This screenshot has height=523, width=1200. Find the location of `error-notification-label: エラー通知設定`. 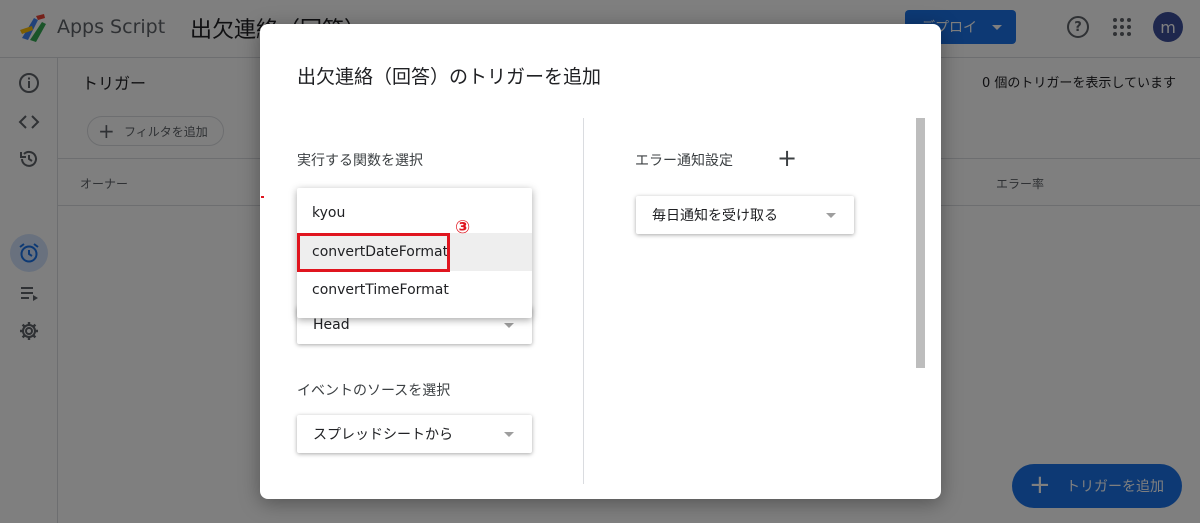

error-notification-label: エラー通知設定 is located at coordinates (684, 161).